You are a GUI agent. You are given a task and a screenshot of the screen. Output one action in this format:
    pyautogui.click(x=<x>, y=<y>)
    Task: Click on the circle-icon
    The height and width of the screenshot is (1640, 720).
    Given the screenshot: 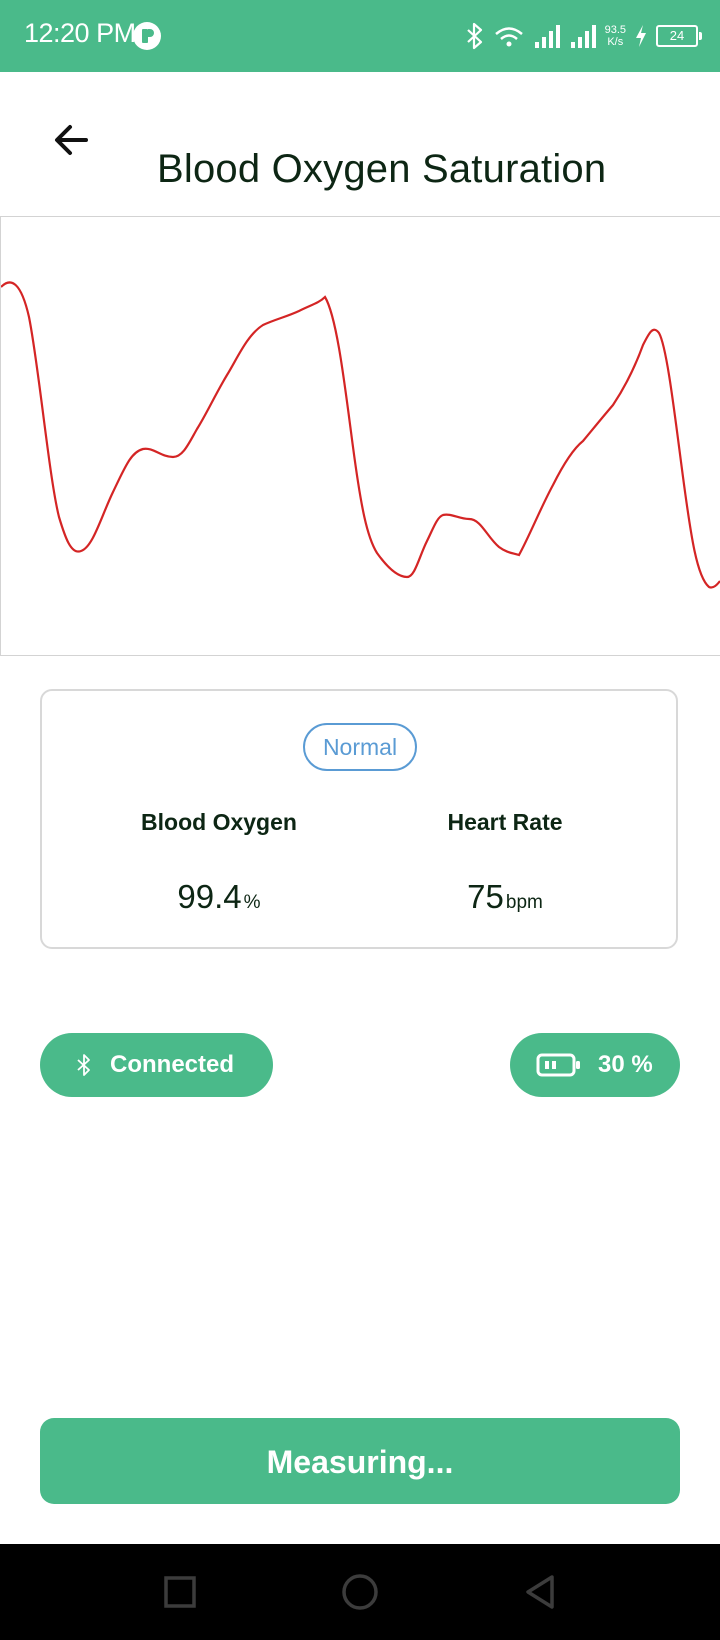 What is the action you would take?
    pyautogui.click(x=360, y=1592)
    